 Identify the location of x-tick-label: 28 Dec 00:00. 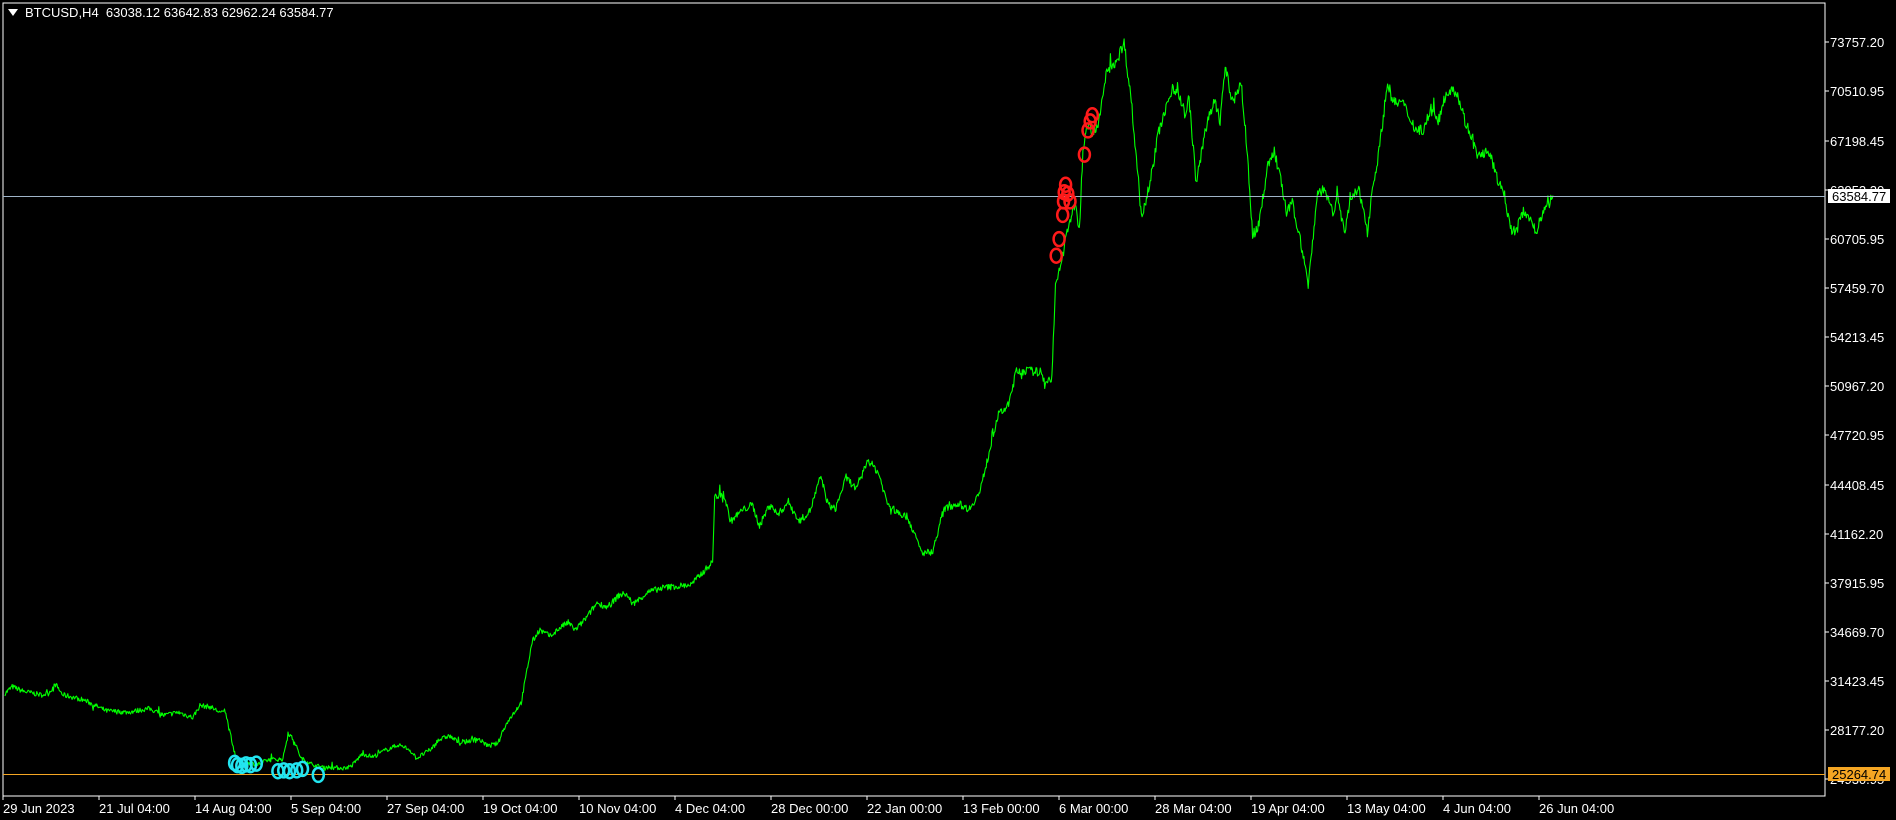
(809, 808).